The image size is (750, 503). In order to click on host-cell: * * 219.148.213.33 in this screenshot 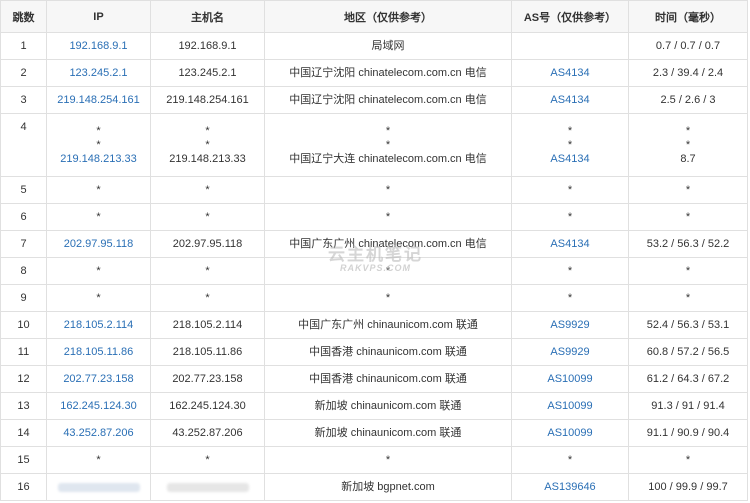, I will do `click(207, 145)`.